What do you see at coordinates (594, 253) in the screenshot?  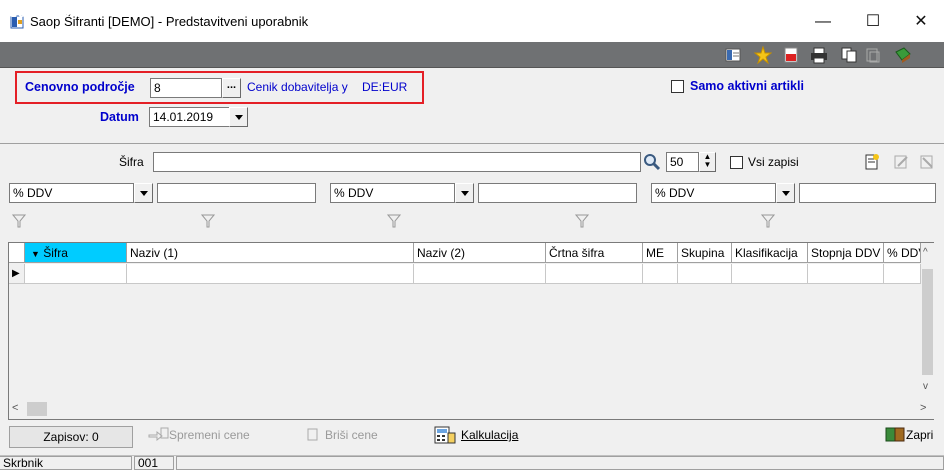 I see `column-header-crtna-sifra: Črtna šifra` at bounding box center [594, 253].